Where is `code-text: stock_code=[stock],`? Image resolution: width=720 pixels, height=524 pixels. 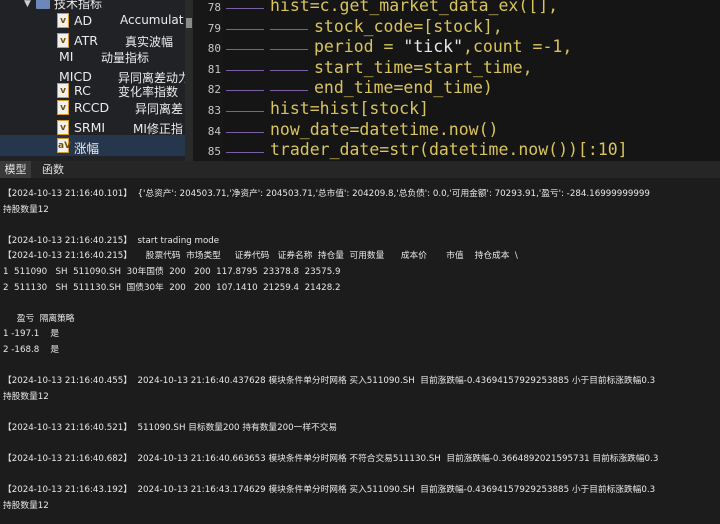
code-text: stock_code=[stock], is located at coordinates (408, 26).